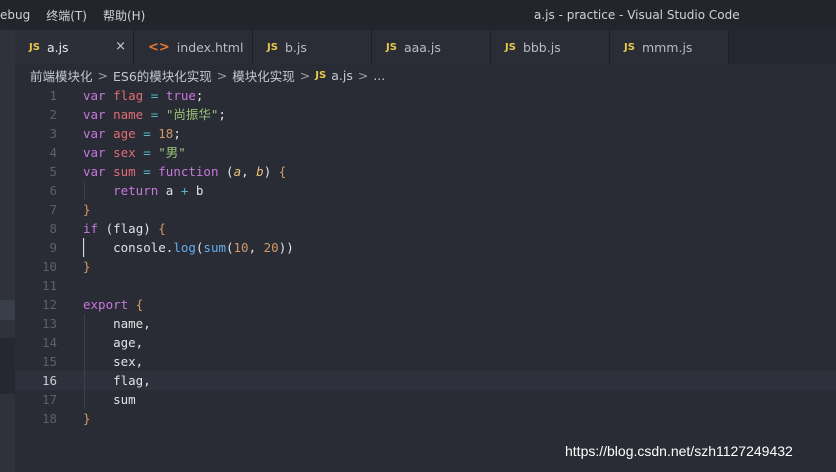 This screenshot has height=472, width=836. Describe the element at coordinates (425, 209) in the screenshot. I see `code-line: 7}` at that location.